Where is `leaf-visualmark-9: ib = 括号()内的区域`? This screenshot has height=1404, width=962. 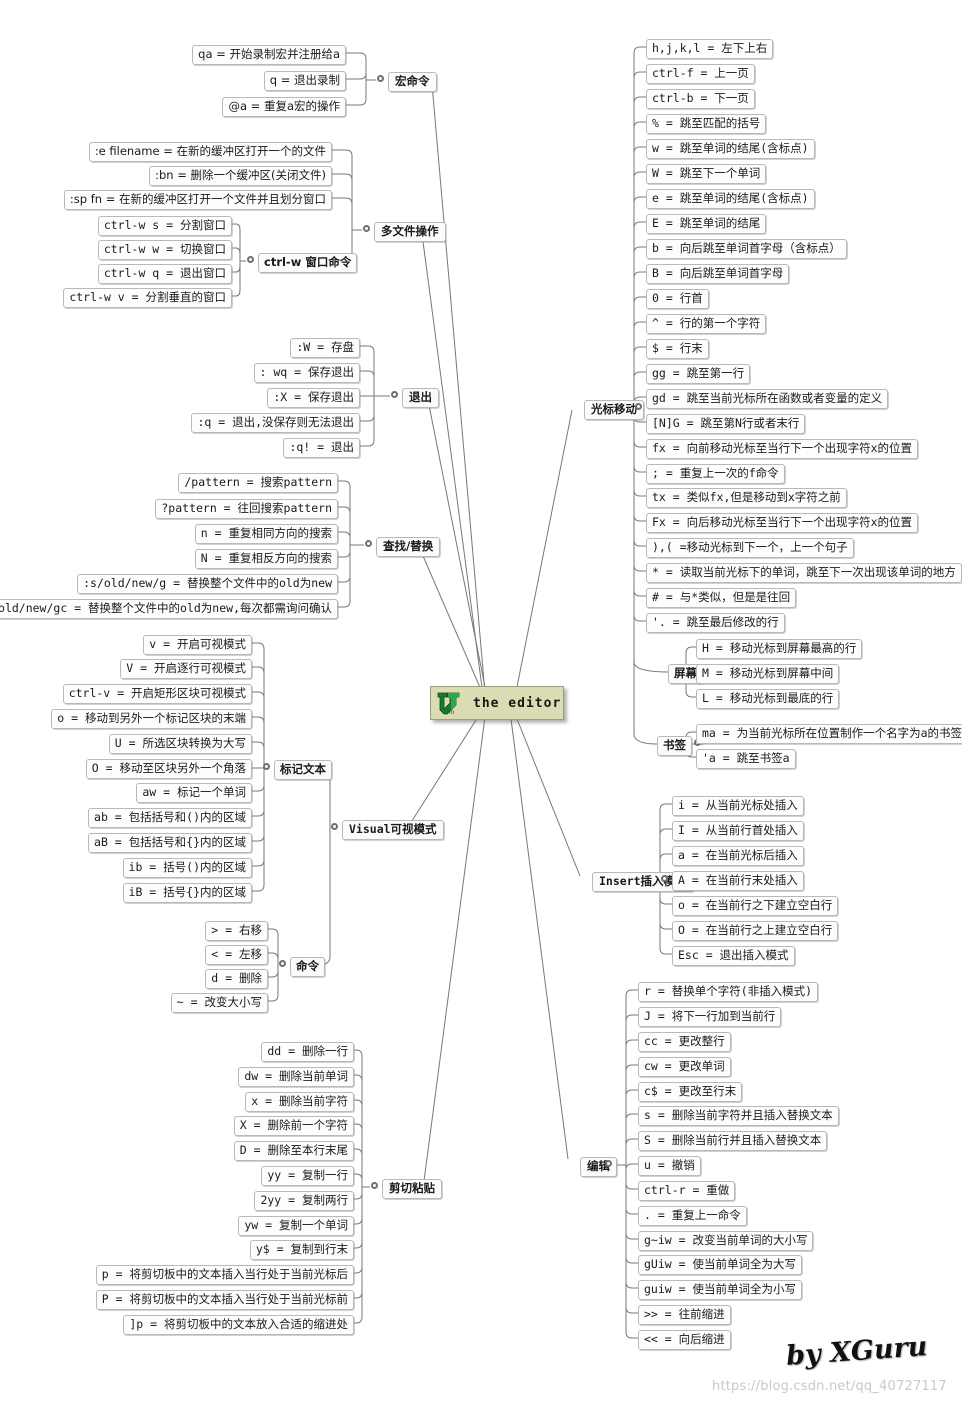 leaf-visualmark-9: ib = 括号()内的区域 is located at coordinates (187, 868).